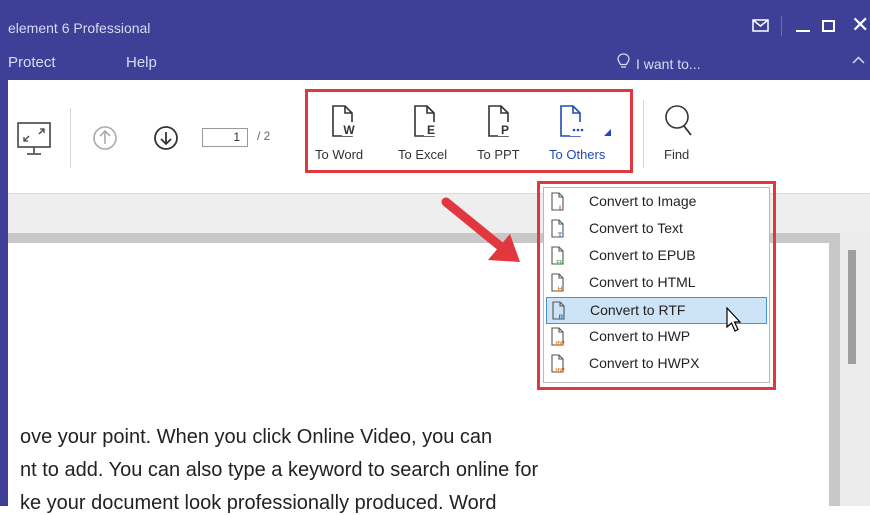  Describe the element at coordinates (225, 137) in the screenshot. I see `page-number-input: 1` at that location.